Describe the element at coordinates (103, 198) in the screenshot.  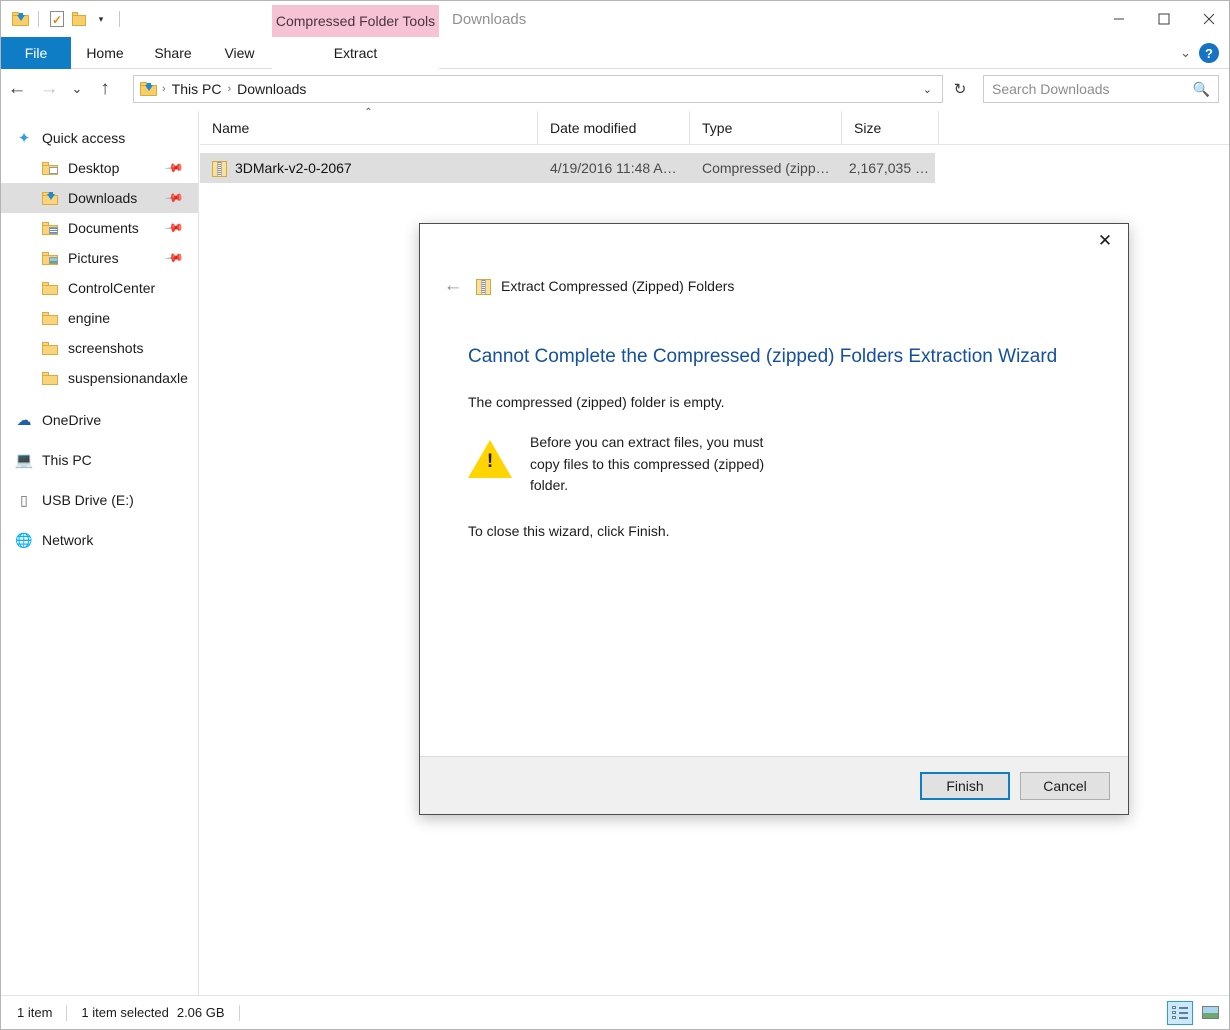
I see `sidebar-label-downloads: Downloads` at that location.